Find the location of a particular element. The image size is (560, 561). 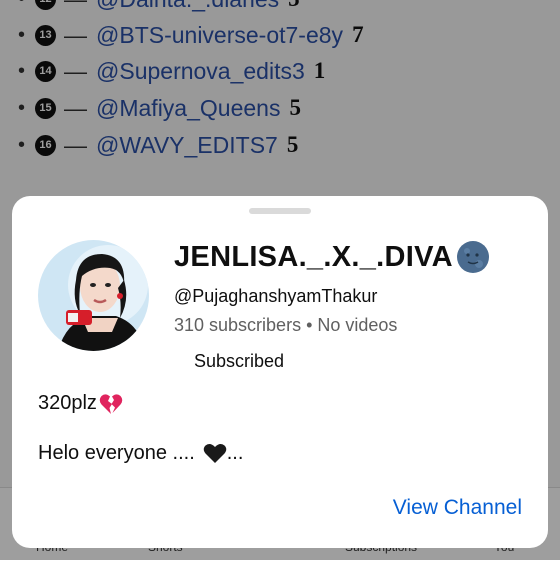

black-heart-icon is located at coordinates (215, 453).